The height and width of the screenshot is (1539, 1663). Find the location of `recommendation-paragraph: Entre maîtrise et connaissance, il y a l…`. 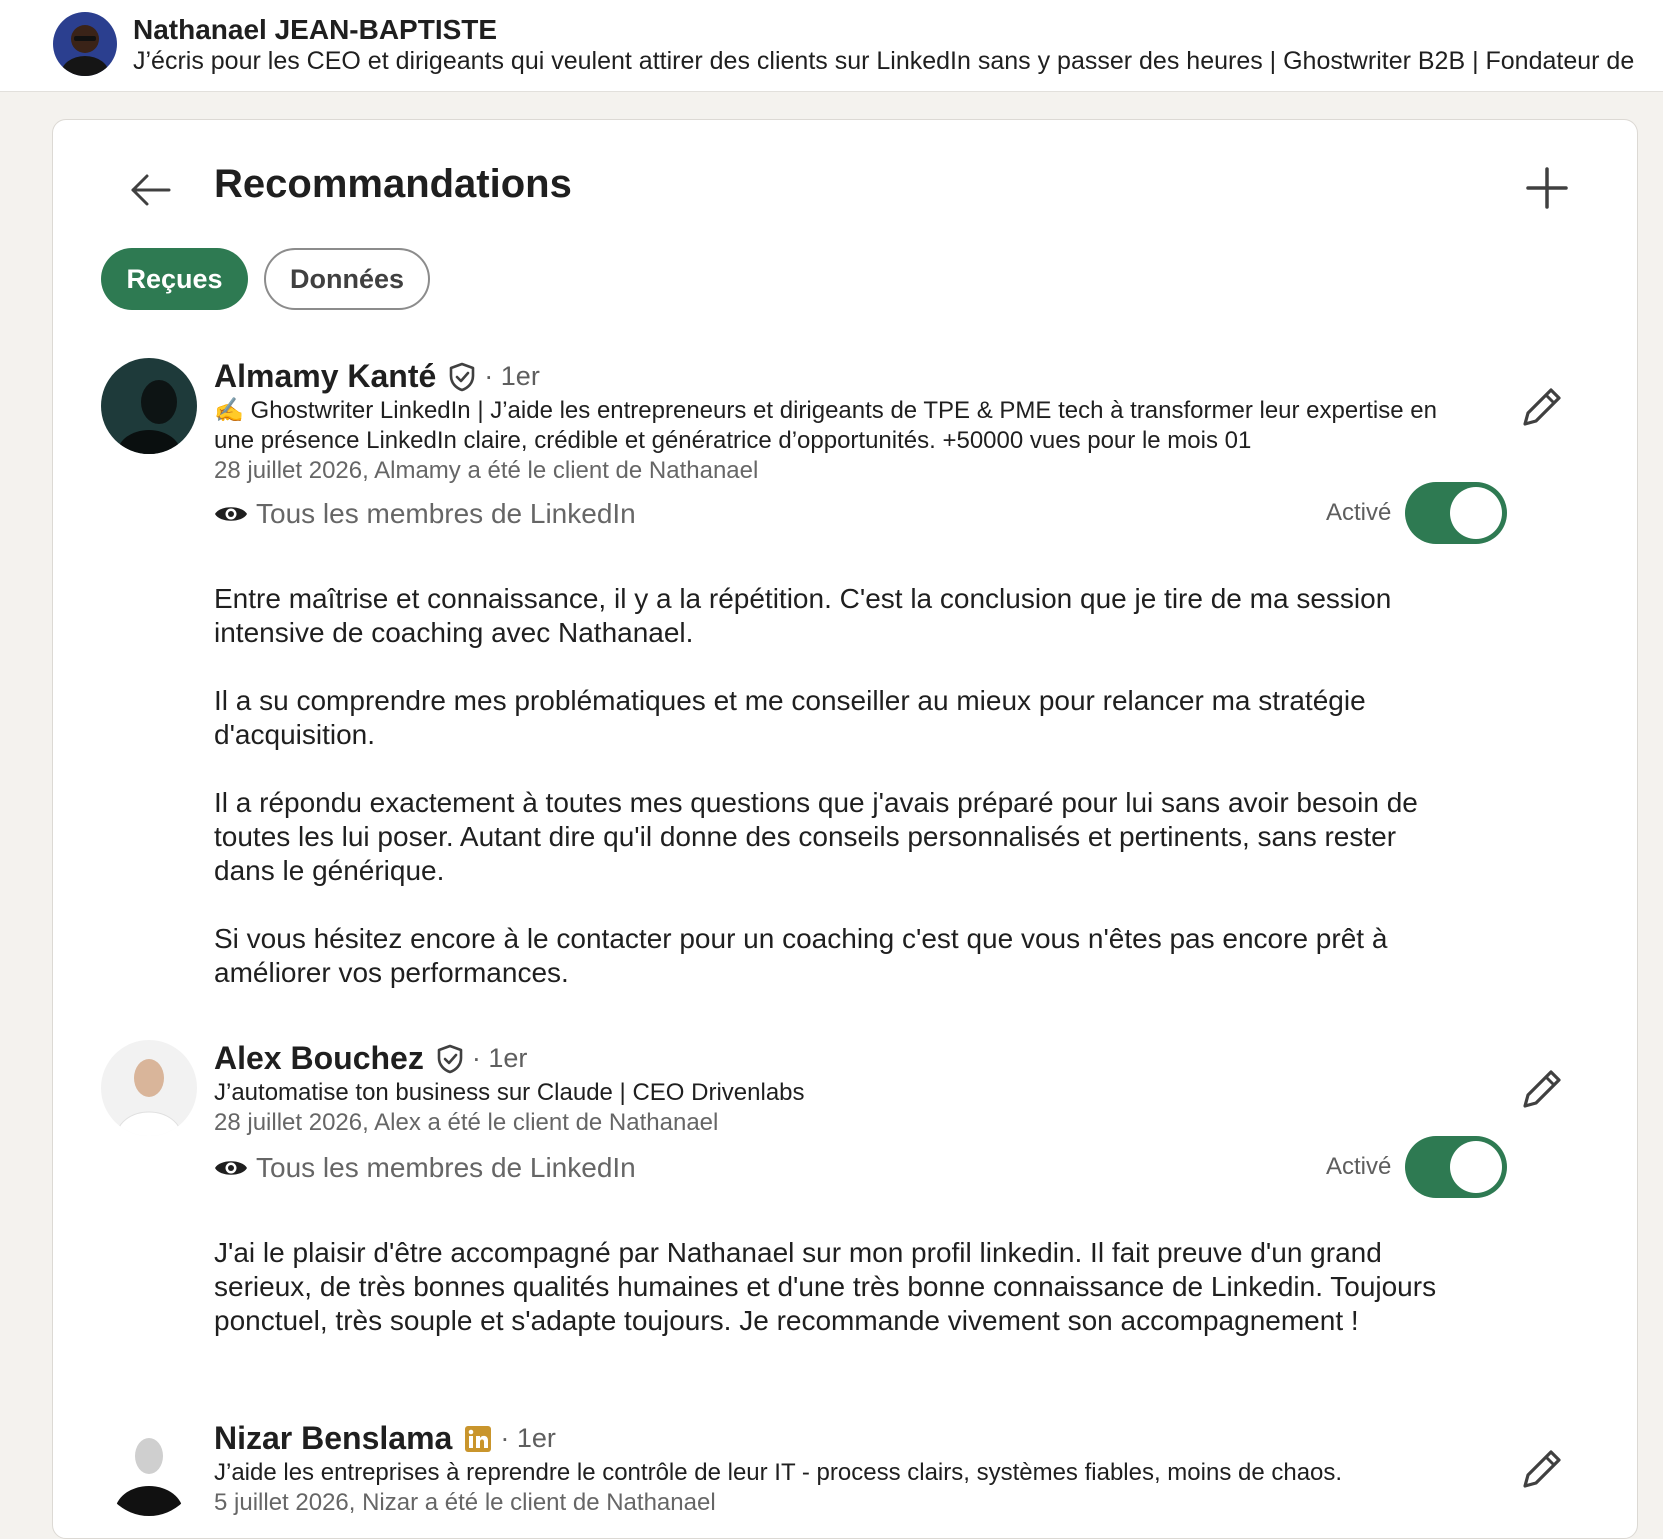

recommendation-paragraph: Entre maîtrise et connaissance, il y a l… is located at coordinates (803, 615).